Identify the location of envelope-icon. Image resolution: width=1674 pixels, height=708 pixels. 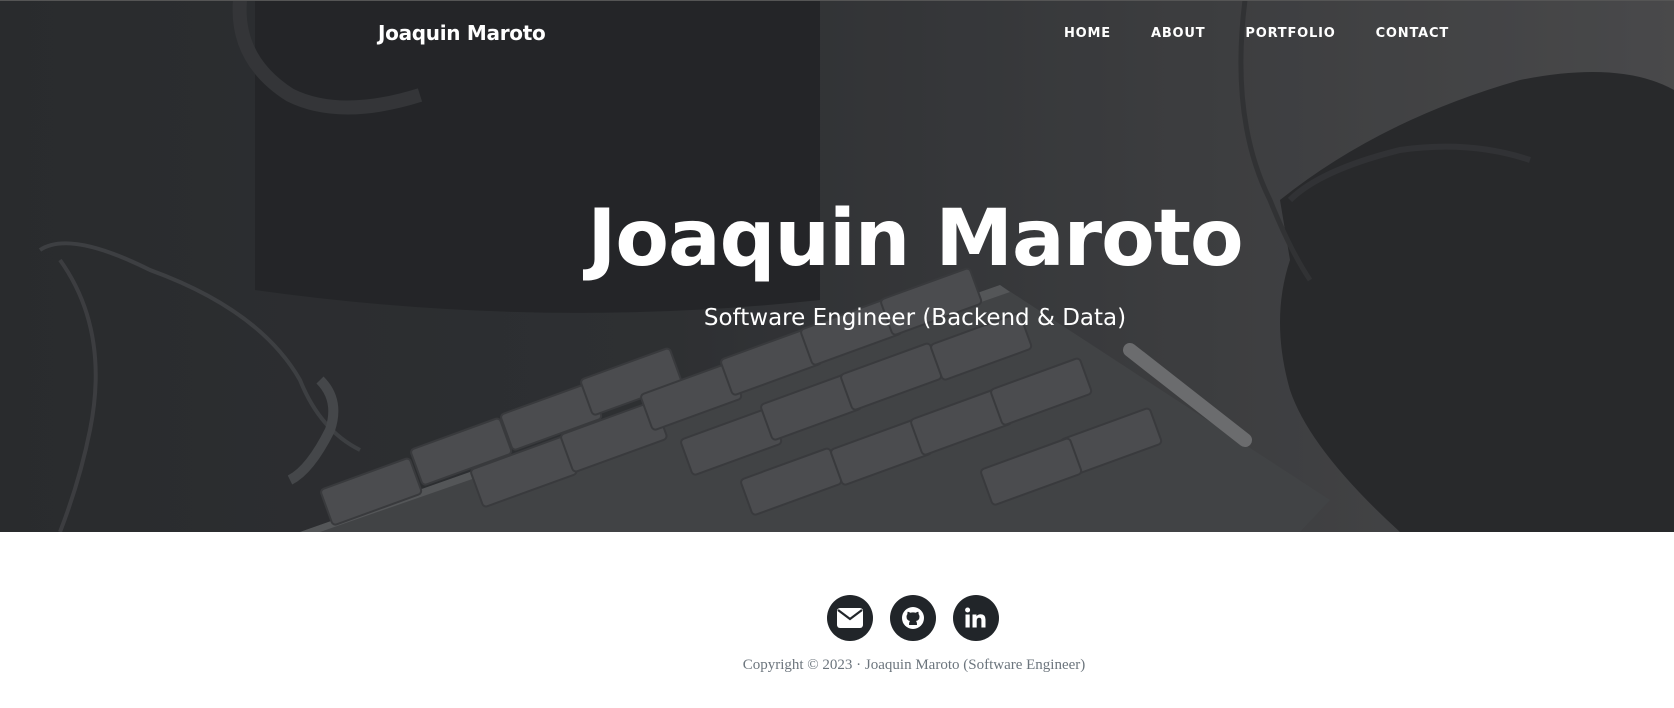
(850, 618).